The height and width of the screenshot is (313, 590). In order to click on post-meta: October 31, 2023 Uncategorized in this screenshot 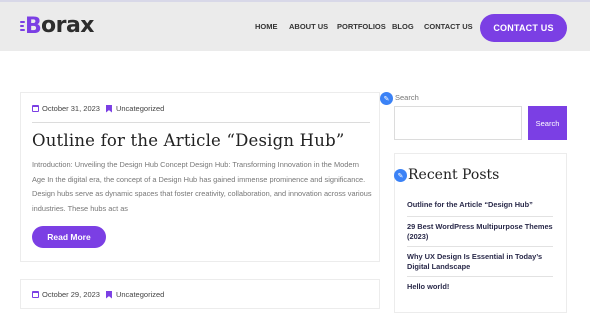, I will do `click(98, 108)`.